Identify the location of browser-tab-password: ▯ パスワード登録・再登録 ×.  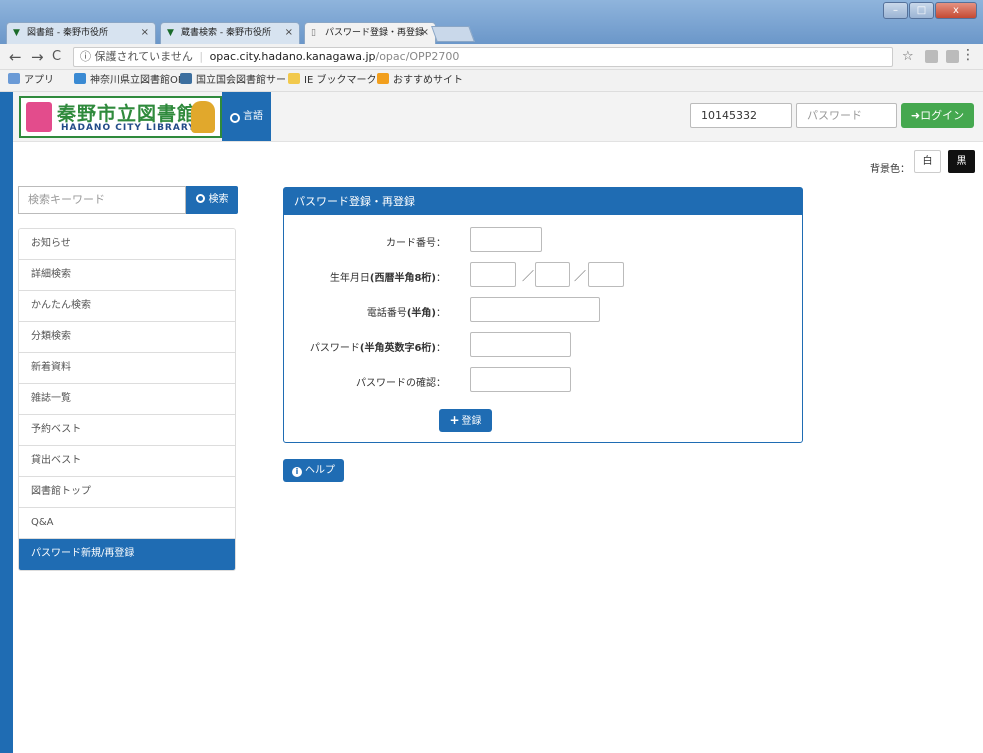
(370, 33).